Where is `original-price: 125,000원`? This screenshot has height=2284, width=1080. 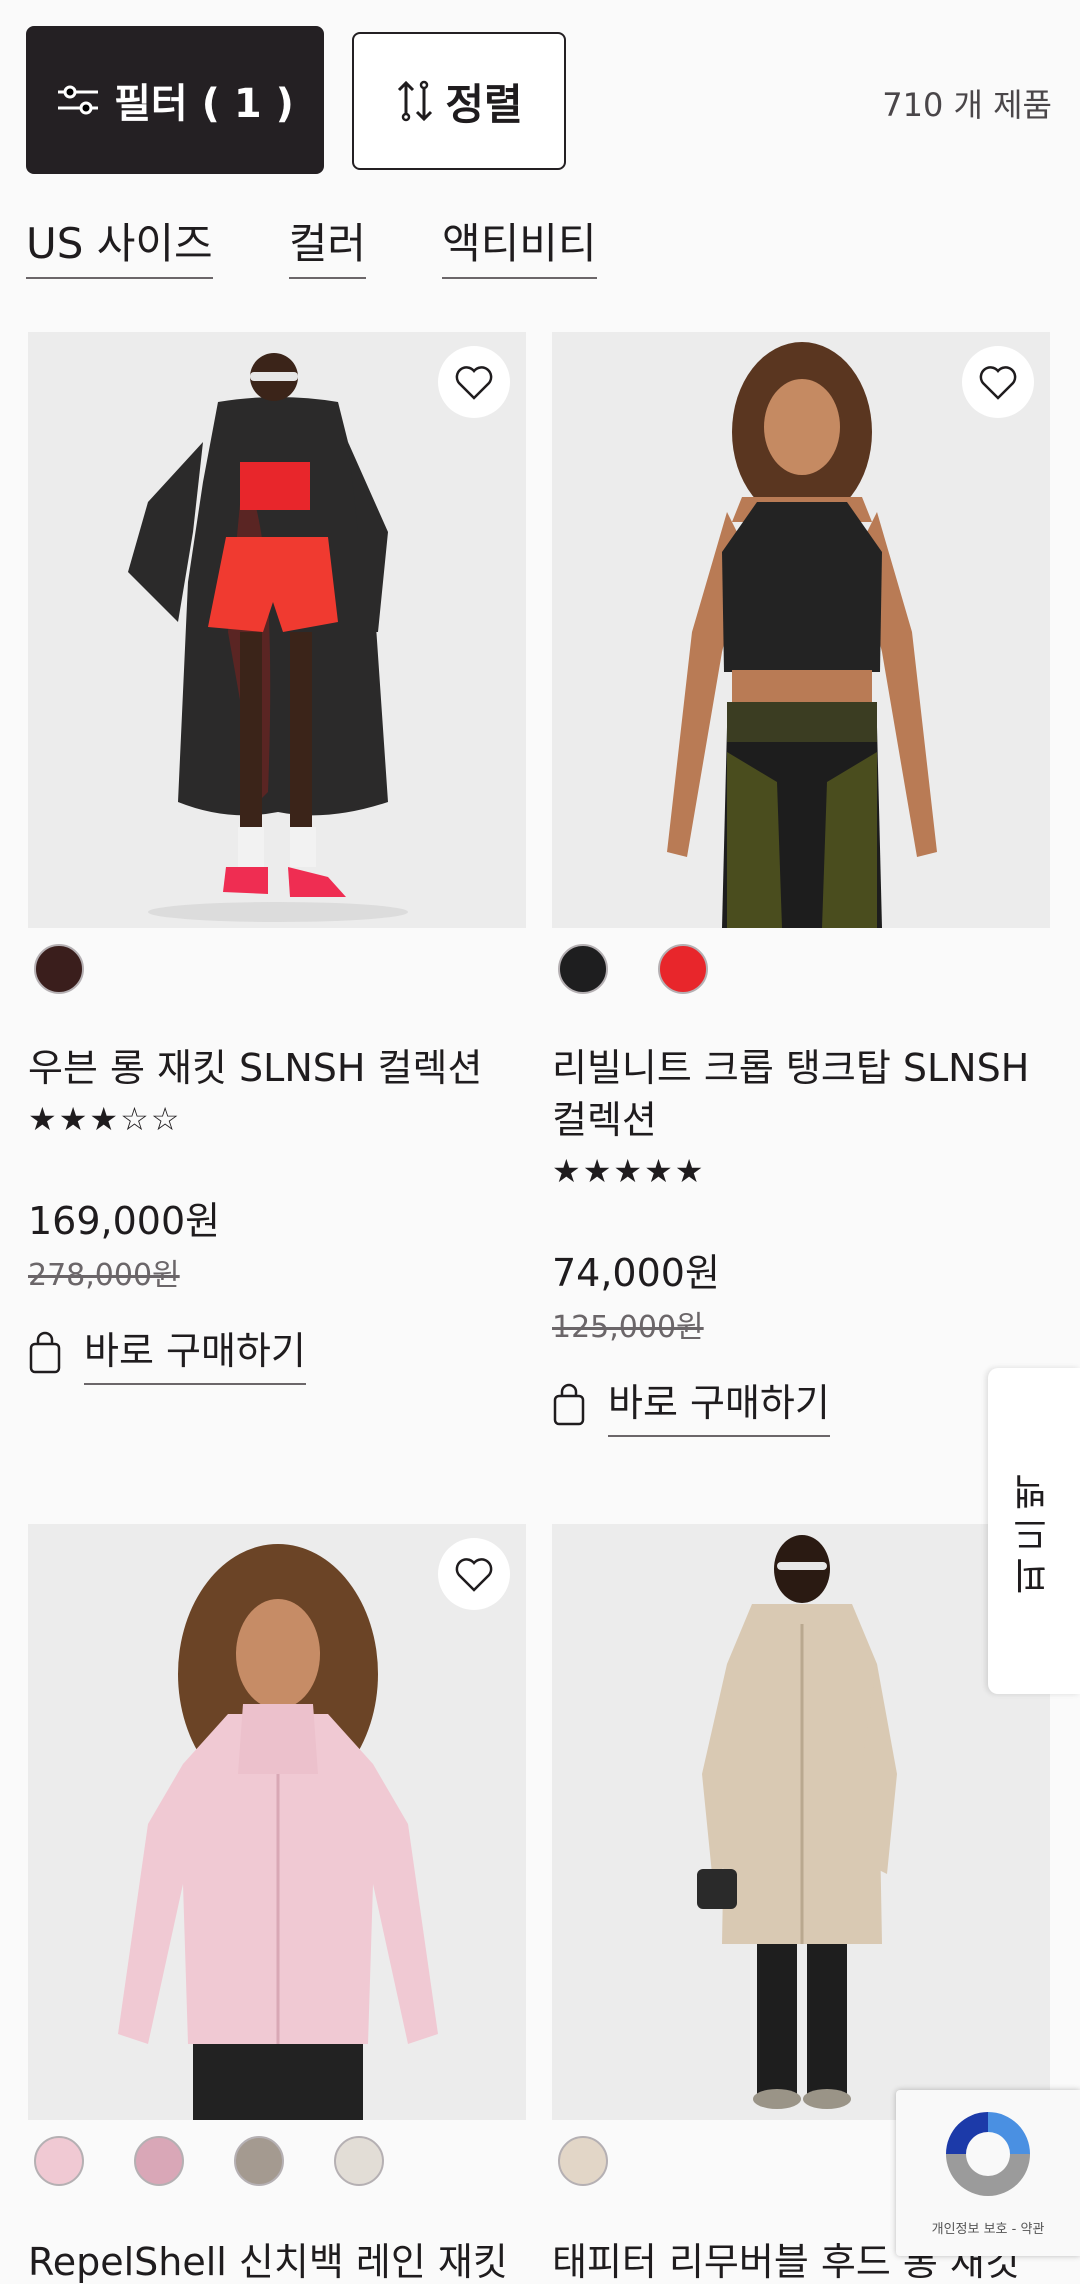 original-price: 125,000원 is located at coordinates (628, 1327).